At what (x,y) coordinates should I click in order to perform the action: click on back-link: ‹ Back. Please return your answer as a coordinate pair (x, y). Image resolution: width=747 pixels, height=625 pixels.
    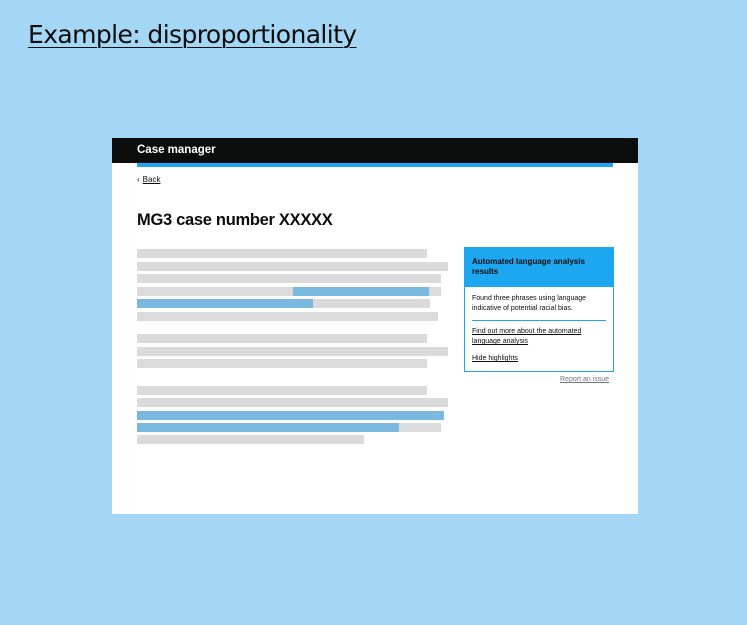
    Looking at the image, I should click on (148, 179).